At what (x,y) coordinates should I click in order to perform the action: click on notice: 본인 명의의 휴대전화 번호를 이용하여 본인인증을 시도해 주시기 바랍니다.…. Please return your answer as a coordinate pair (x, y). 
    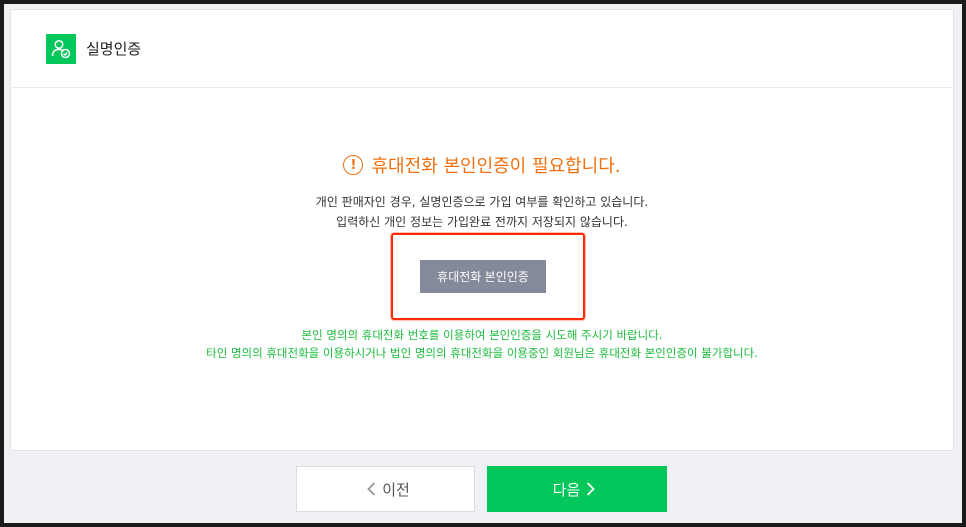
    Looking at the image, I should click on (482, 344).